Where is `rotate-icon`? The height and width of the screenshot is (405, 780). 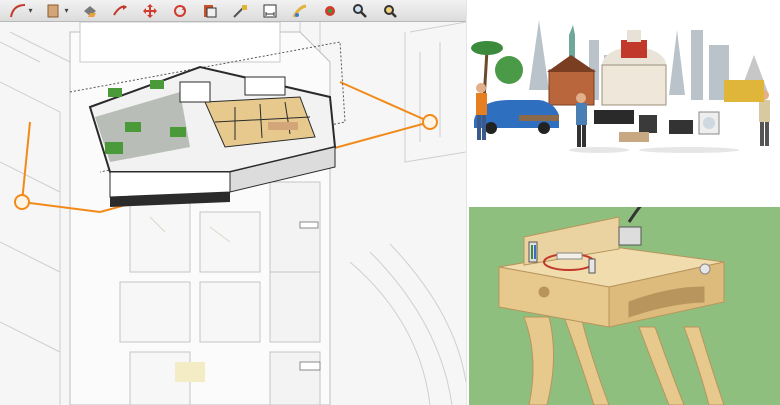
rotate-icon is located at coordinates (180, 10).